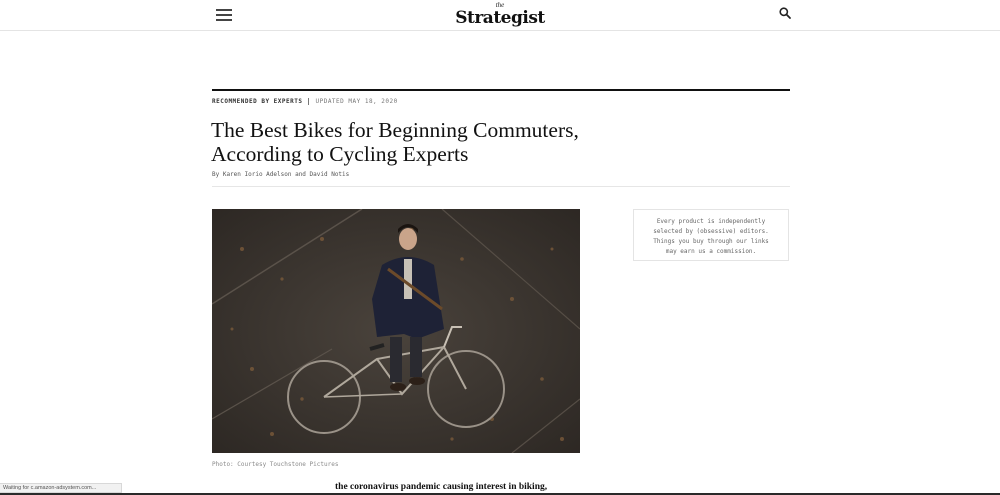 This screenshot has width=1000, height=495. Describe the element at coordinates (711, 221) in the screenshot. I see `disclosure-line-1: Every product is independently` at that location.